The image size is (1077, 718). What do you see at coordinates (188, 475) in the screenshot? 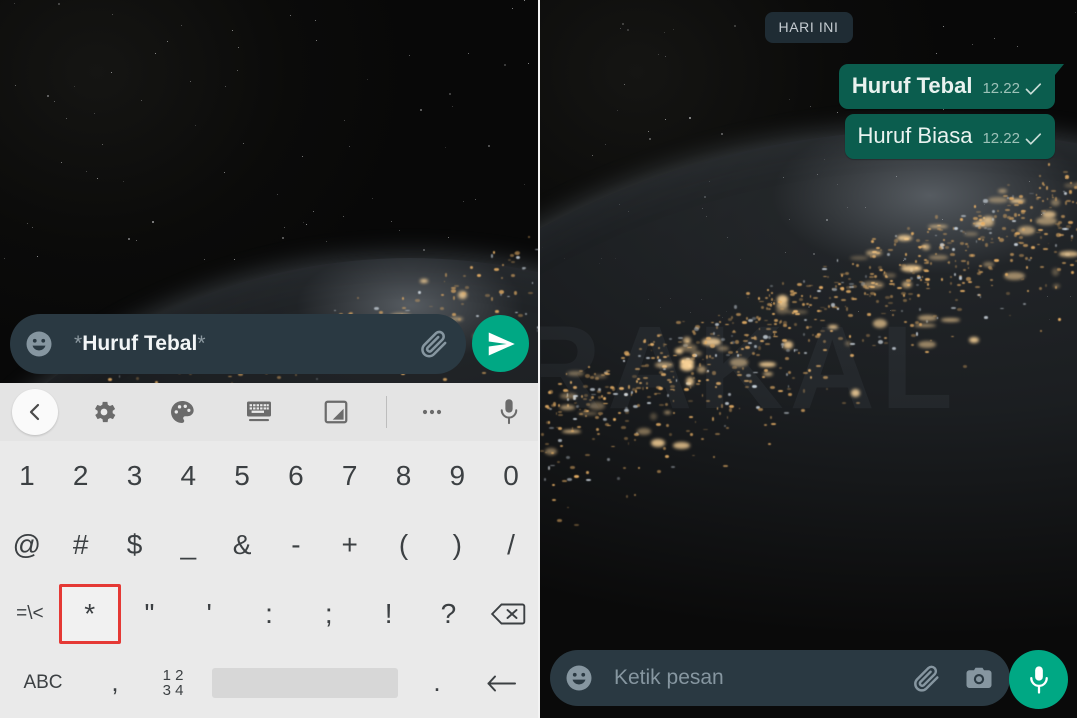
I see `key-4: 4` at bounding box center [188, 475].